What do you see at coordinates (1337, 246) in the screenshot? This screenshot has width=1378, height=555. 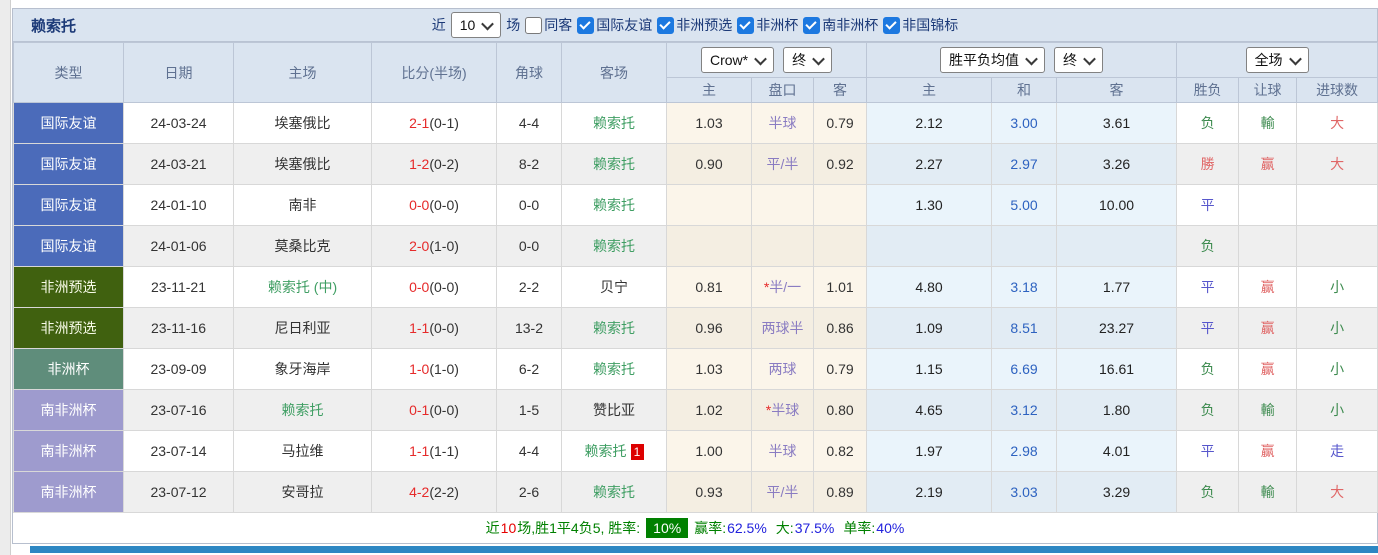 I see `result-goals` at bounding box center [1337, 246].